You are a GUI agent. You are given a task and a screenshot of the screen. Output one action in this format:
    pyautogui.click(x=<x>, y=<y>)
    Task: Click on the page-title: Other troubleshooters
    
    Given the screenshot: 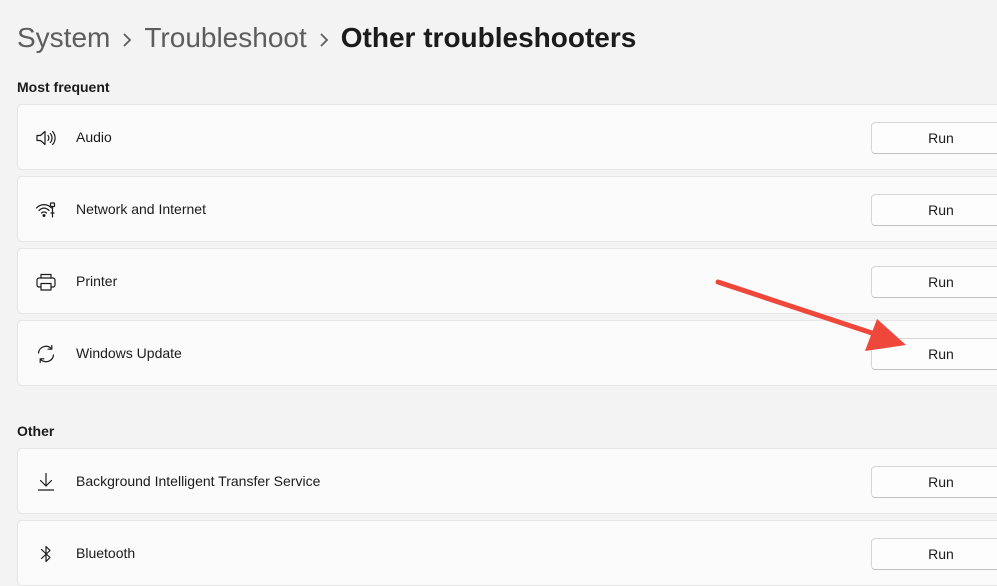 What is the action you would take?
    pyautogui.click(x=488, y=37)
    